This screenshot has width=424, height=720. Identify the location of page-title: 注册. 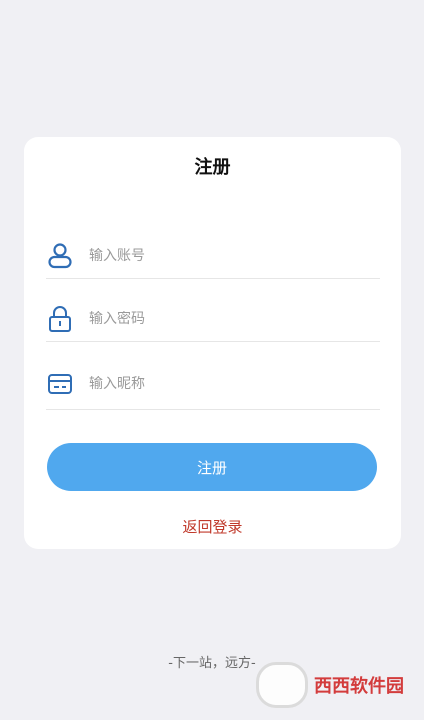
(212, 167).